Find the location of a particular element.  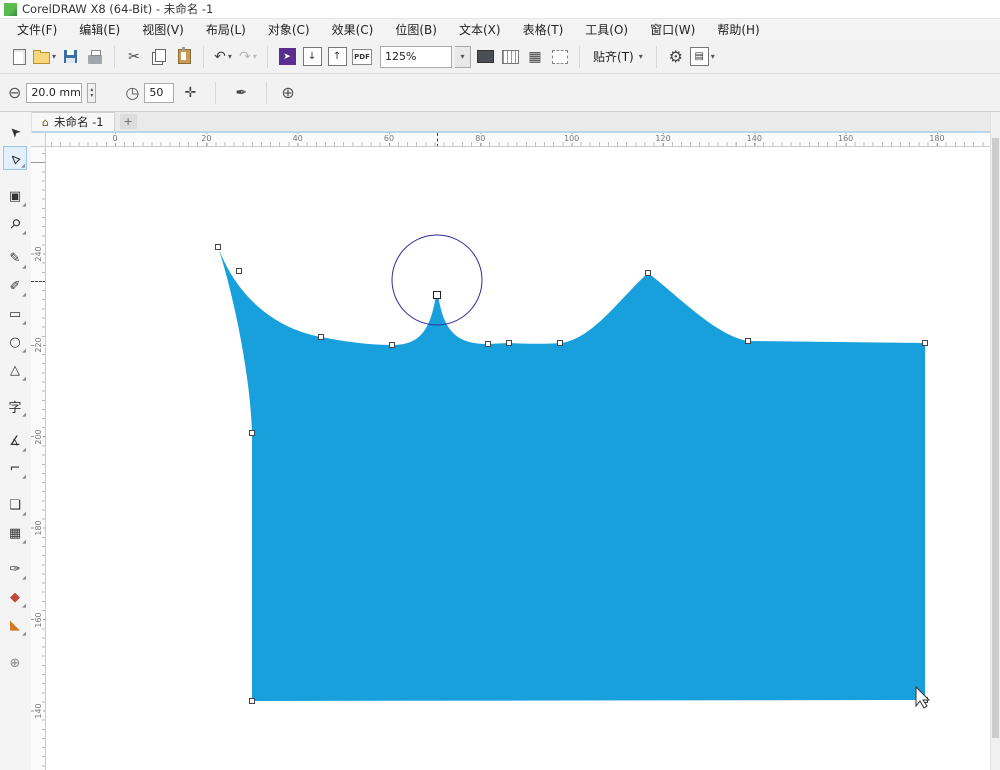

vruler-label: 220 is located at coordinates (39, 345).